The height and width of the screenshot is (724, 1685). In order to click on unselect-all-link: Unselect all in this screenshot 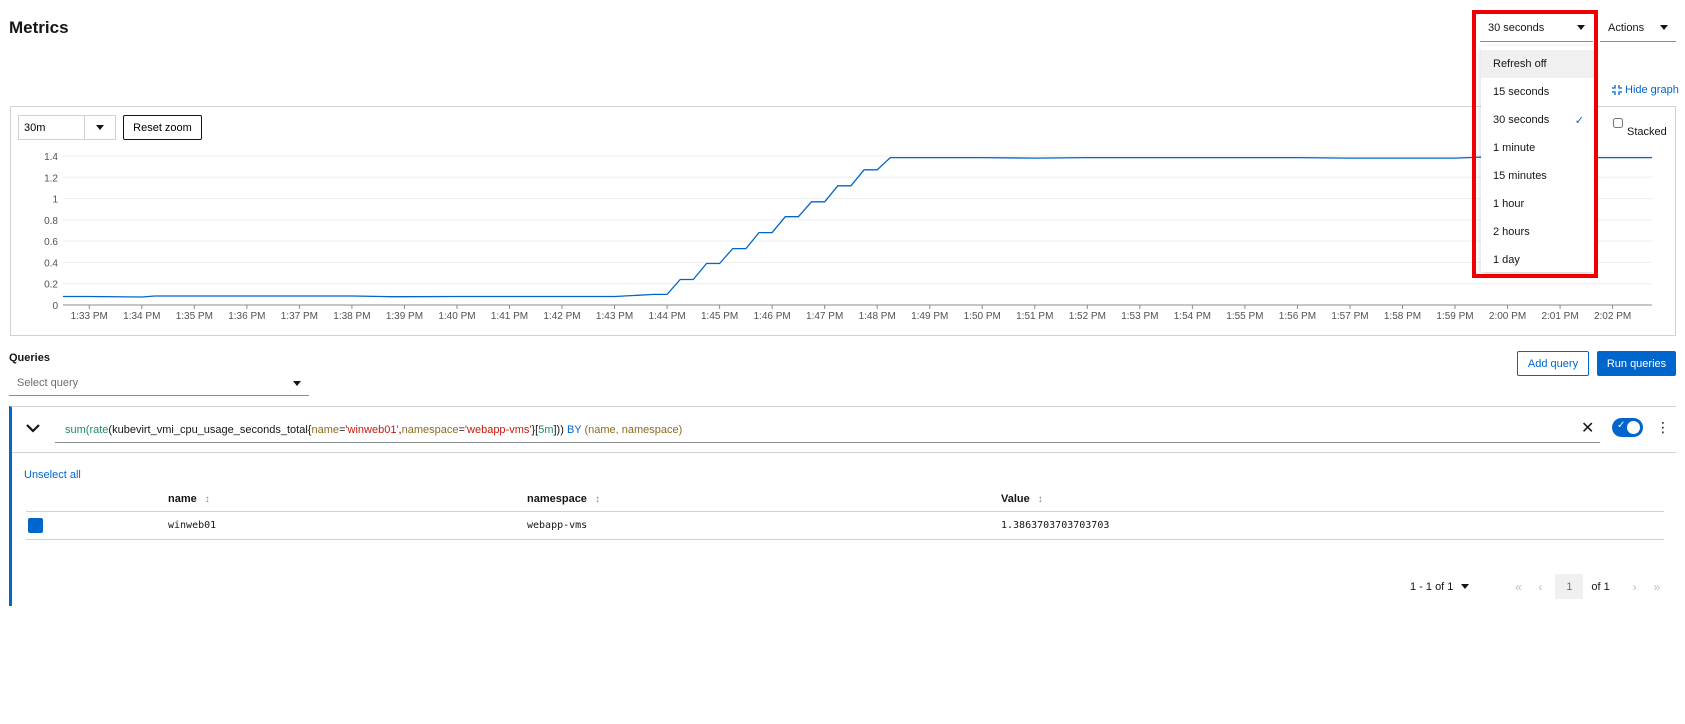, I will do `click(52, 475)`.